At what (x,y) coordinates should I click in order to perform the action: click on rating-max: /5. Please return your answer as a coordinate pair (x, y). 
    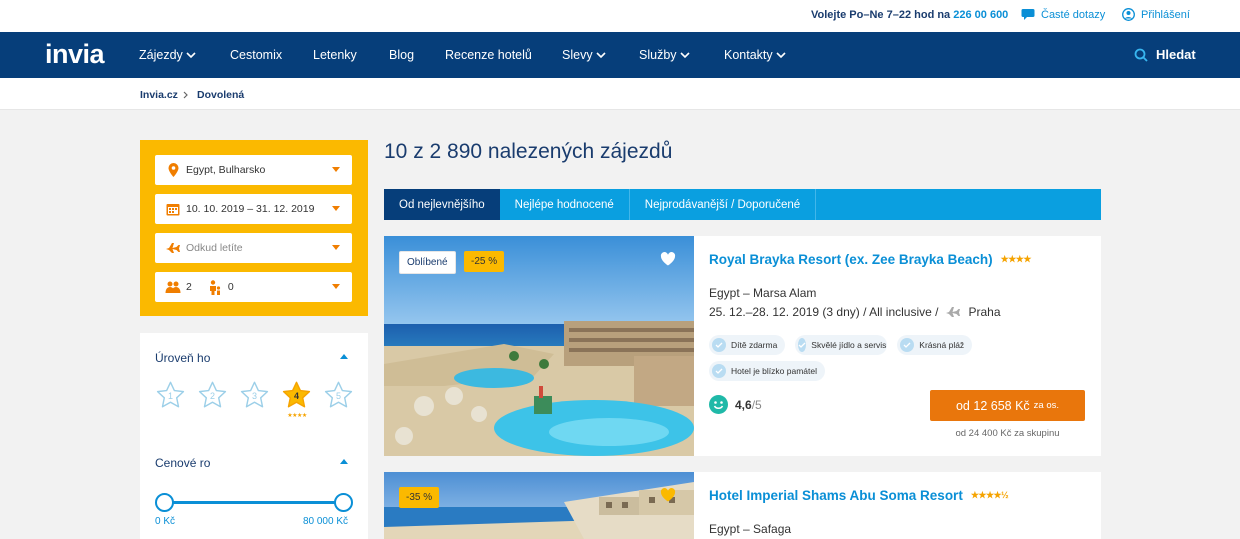
    Looking at the image, I should click on (756, 404).